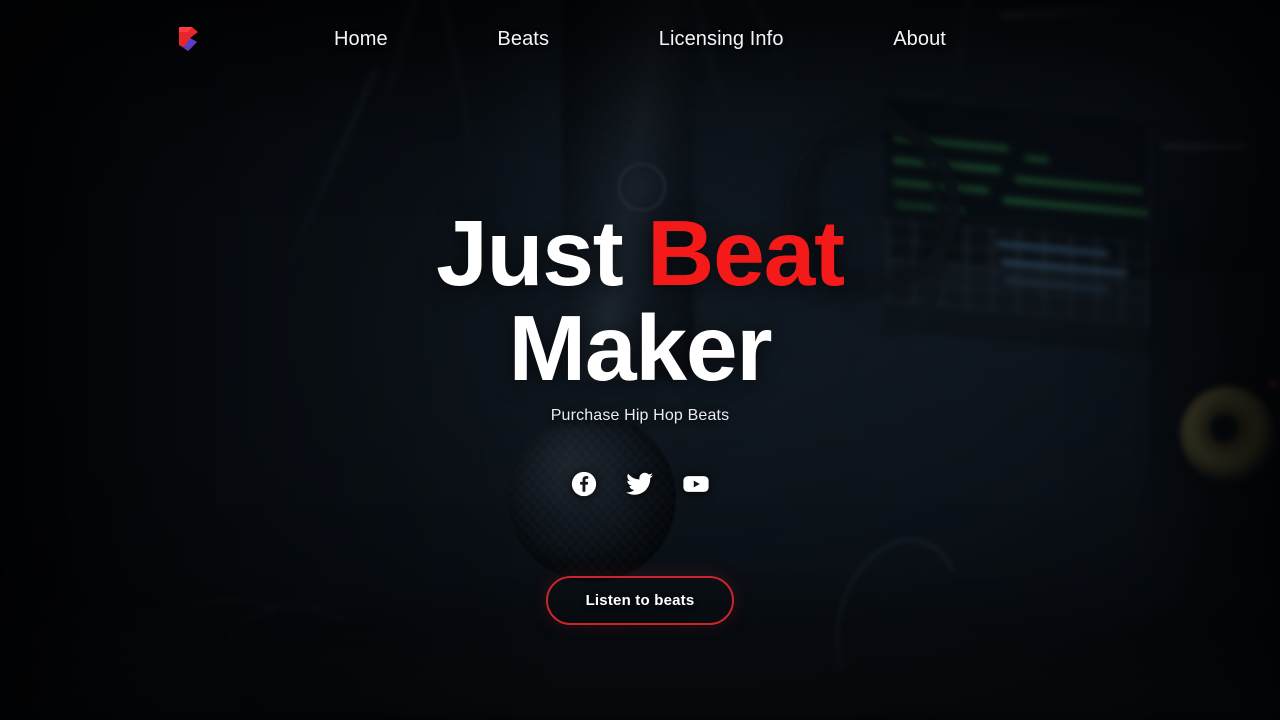 The image size is (1280, 720). What do you see at coordinates (188, 39) in the screenshot?
I see `beat-maker-logo-icon` at bounding box center [188, 39].